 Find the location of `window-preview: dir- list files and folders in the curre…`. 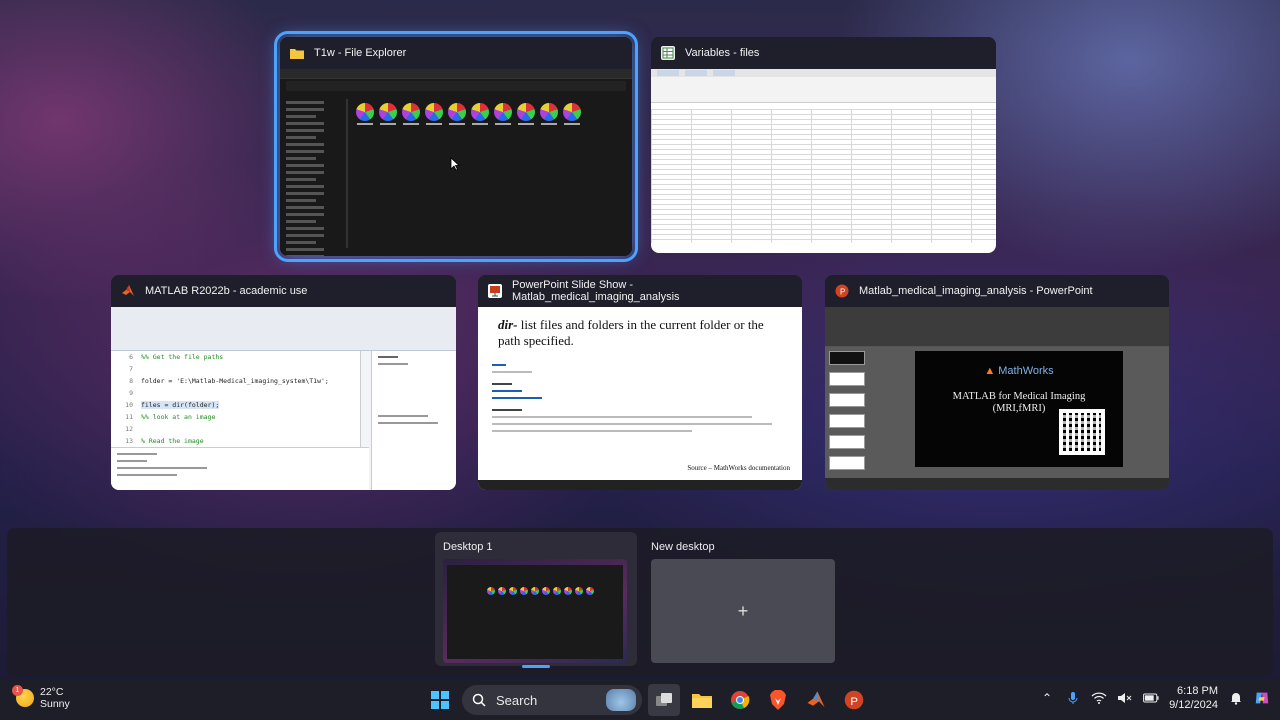

window-preview: dir- list files and folders in the curre… is located at coordinates (640, 398).